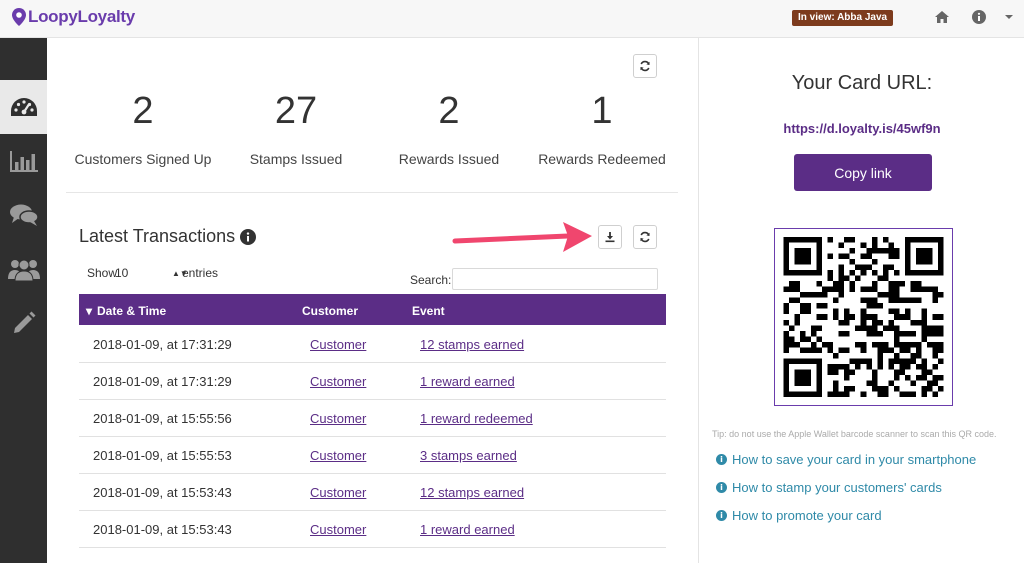  What do you see at coordinates (861, 128) in the screenshot?
I see `card-url-link: https://d.loyalty.is/45wf9n` at bounding box center [861, 128].